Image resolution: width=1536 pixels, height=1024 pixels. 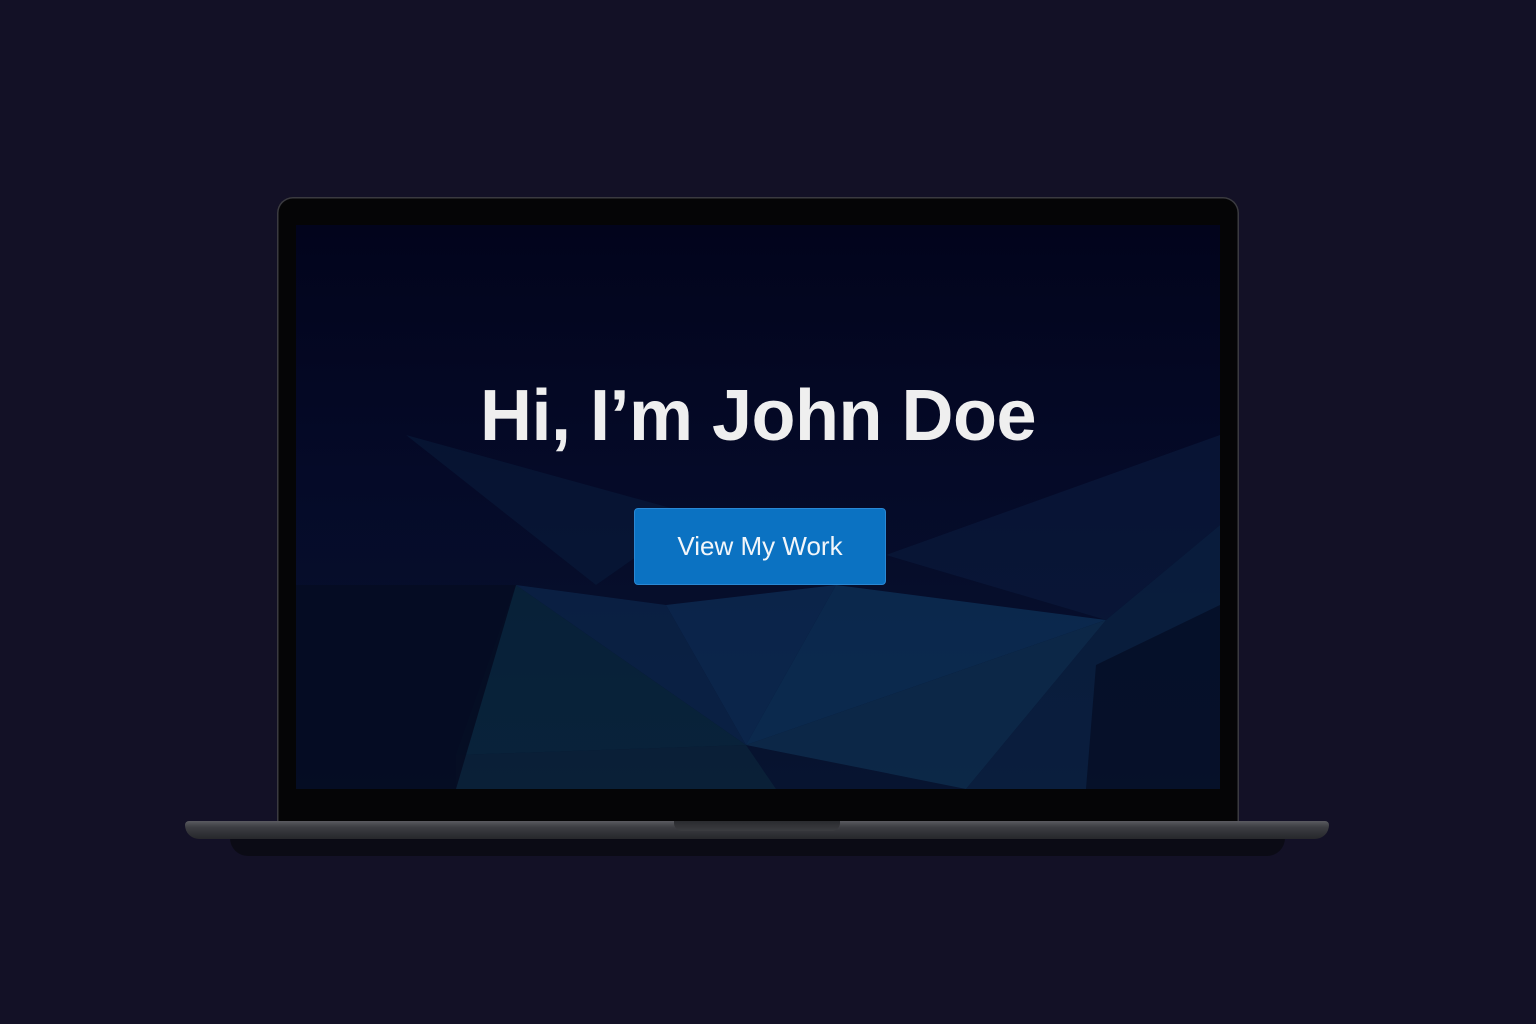 What do you see at coordinates (758, 416) in the screenshot?
I see `hero-title: Hi, I’m John Doe` at bounding box center [758, 416].